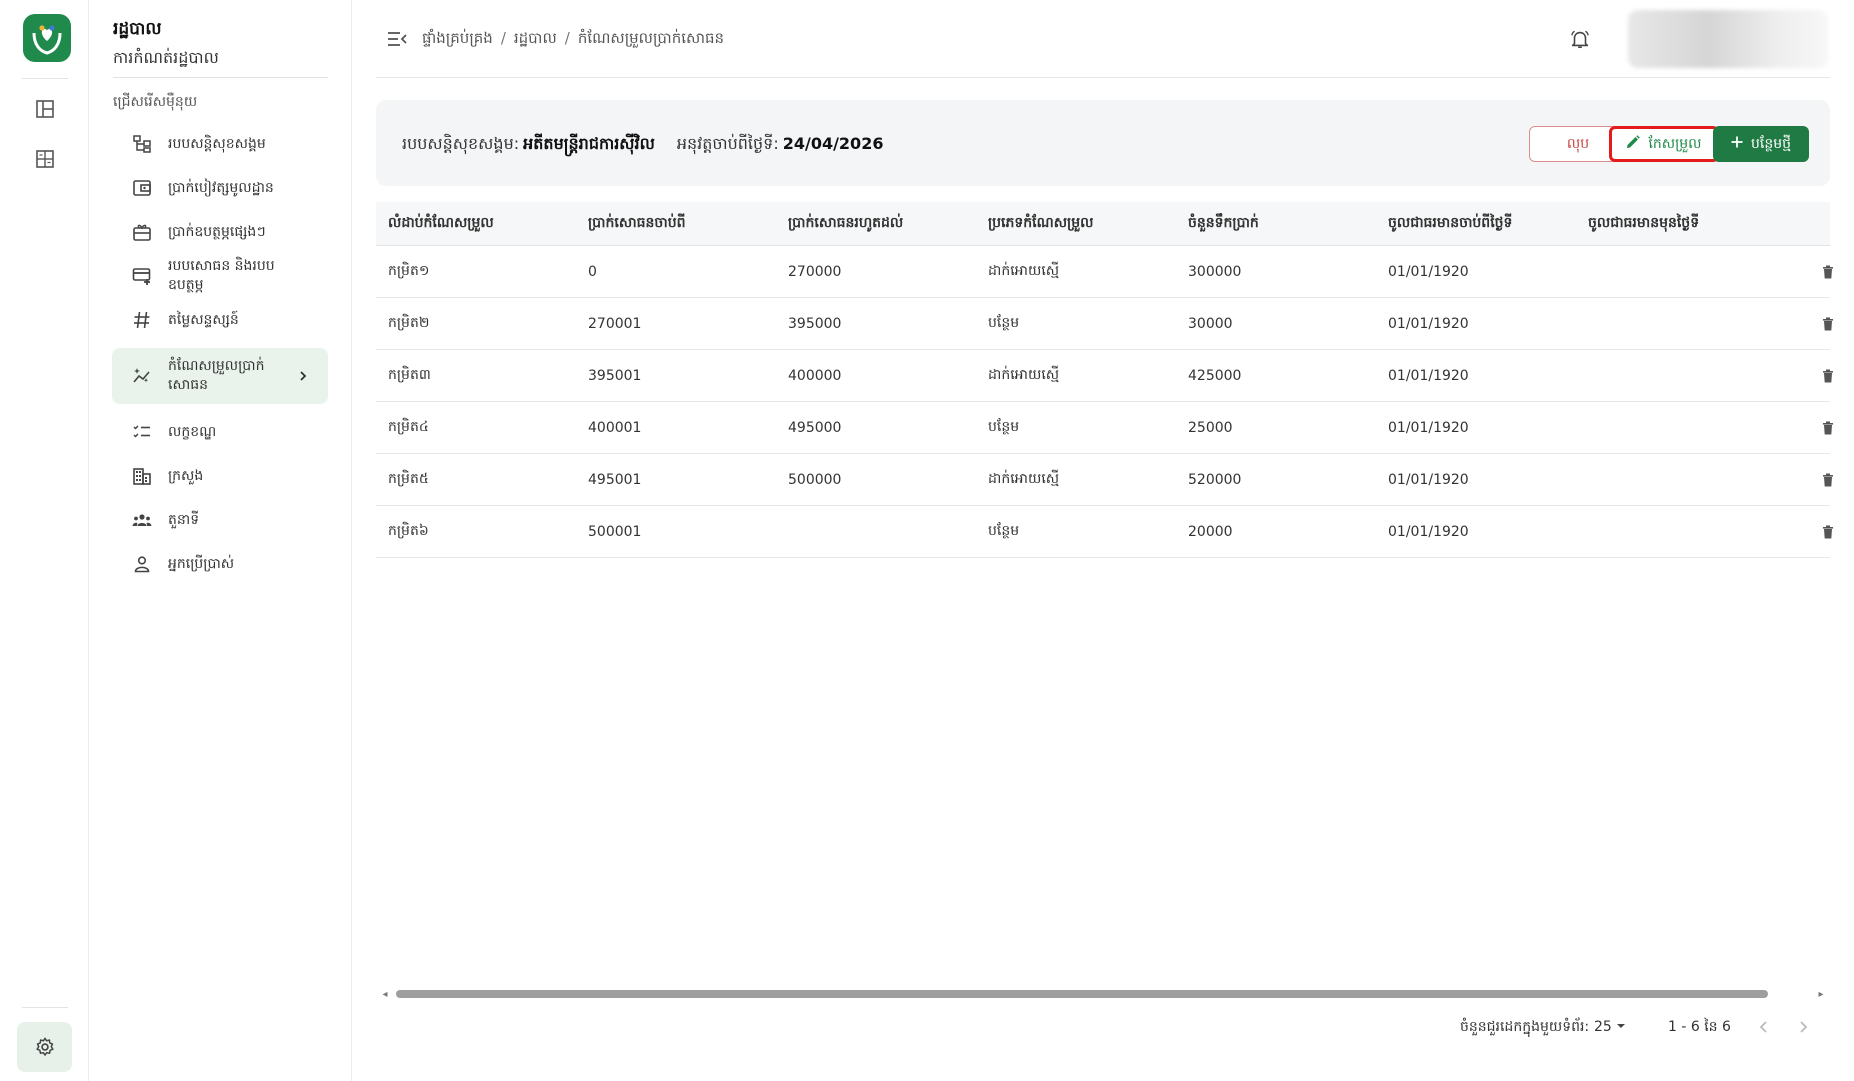 The height and width of the screenshot is (1081, 1854). I want to click on rows-per-page-value: 25, so click(1603, 1027).